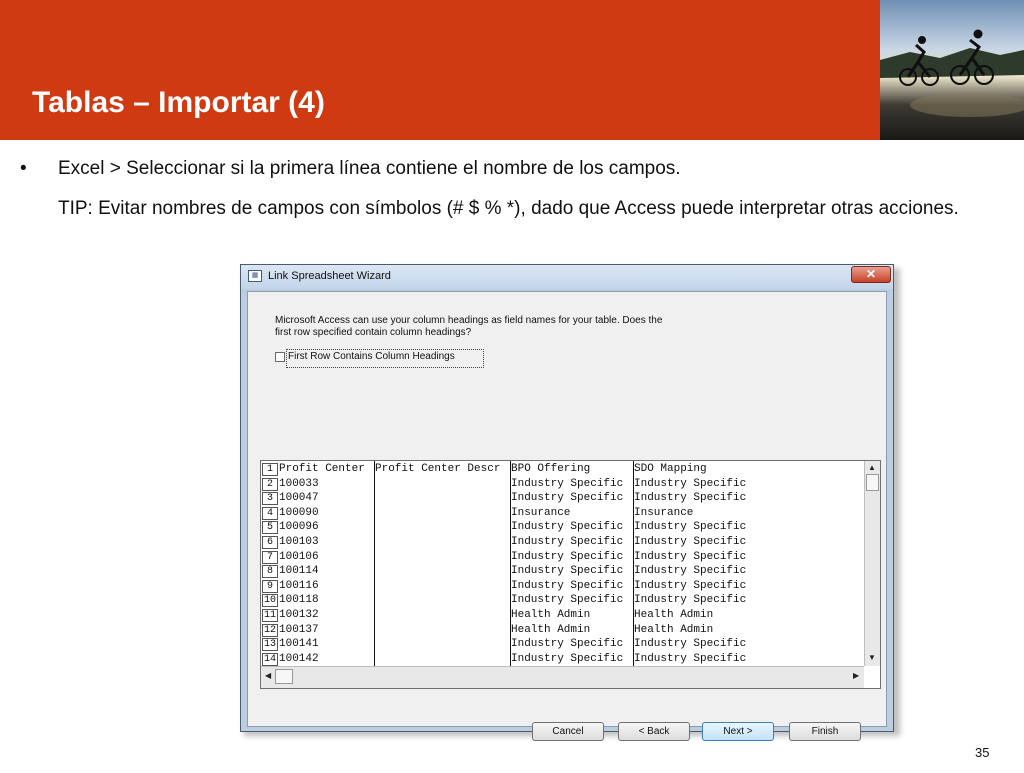 The width and height of the screenshot is (1024, 773). What do you see at coordinates (270, 586) in the screenshot?
I see `row-number: 9` at bounding box center [270, 586].